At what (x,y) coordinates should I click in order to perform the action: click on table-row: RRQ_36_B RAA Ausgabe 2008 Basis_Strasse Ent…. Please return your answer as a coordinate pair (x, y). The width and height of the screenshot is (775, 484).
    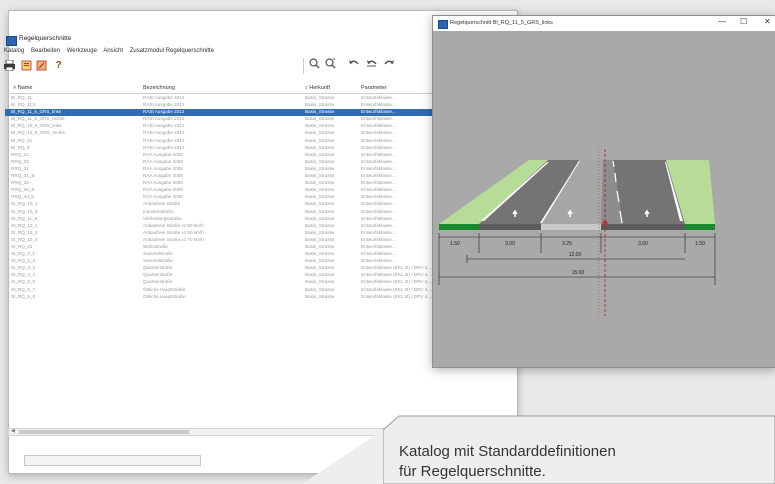
    Looking at the image, I should click on (220, 190).